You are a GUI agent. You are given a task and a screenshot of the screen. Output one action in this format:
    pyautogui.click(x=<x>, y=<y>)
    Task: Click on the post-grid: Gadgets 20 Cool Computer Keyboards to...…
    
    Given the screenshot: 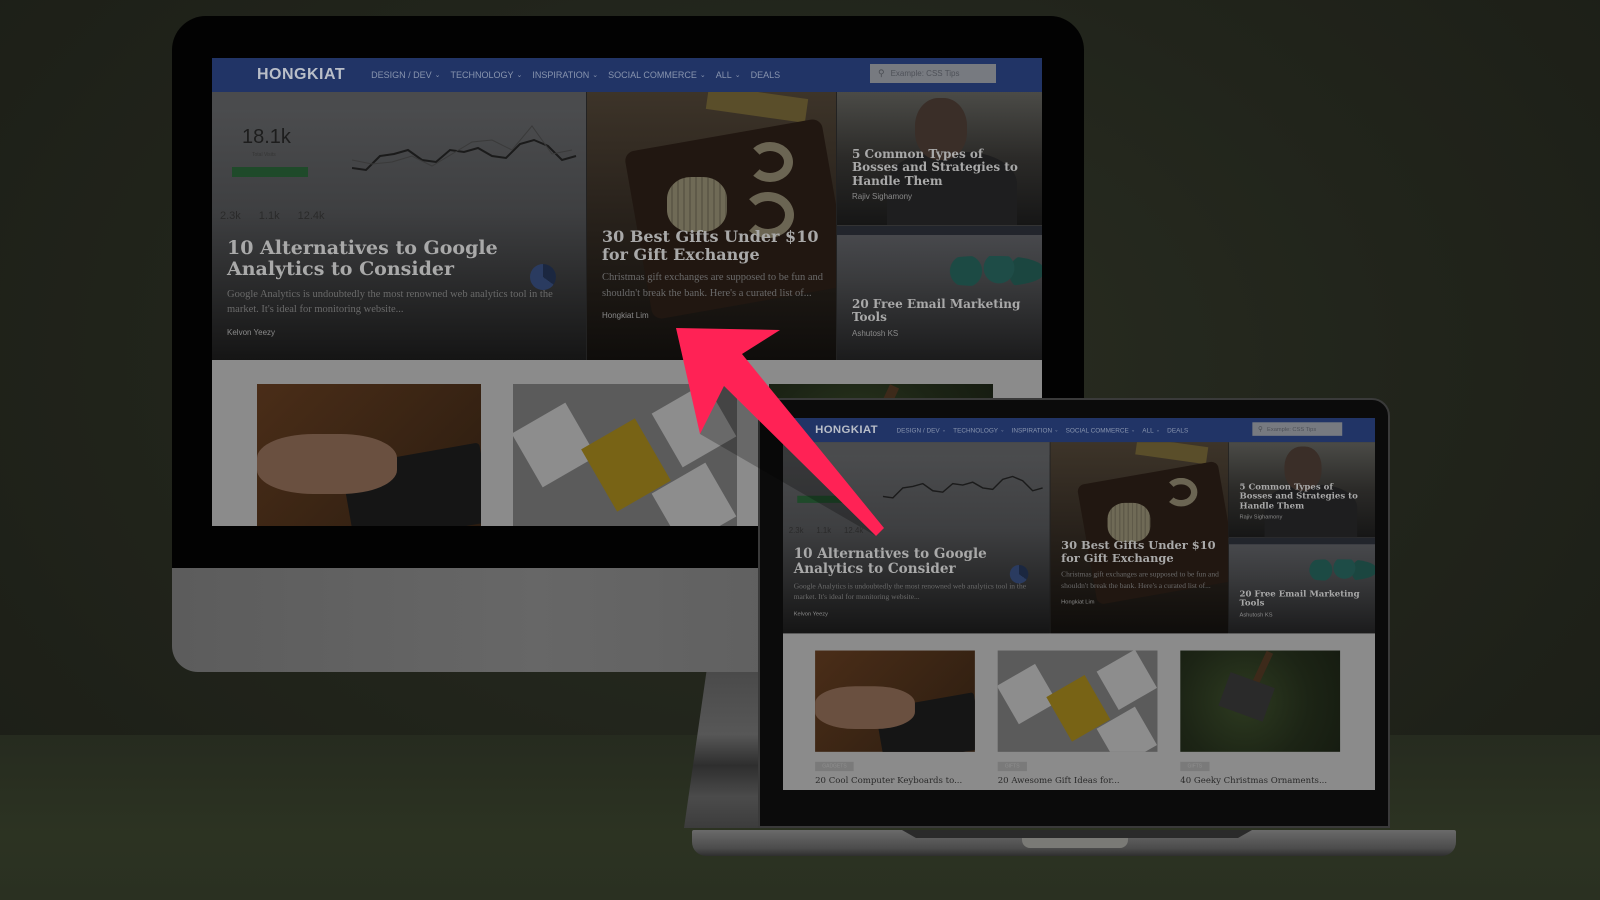 What is the action you would take?
    pyautogui.click(x=1079, y=711)
    